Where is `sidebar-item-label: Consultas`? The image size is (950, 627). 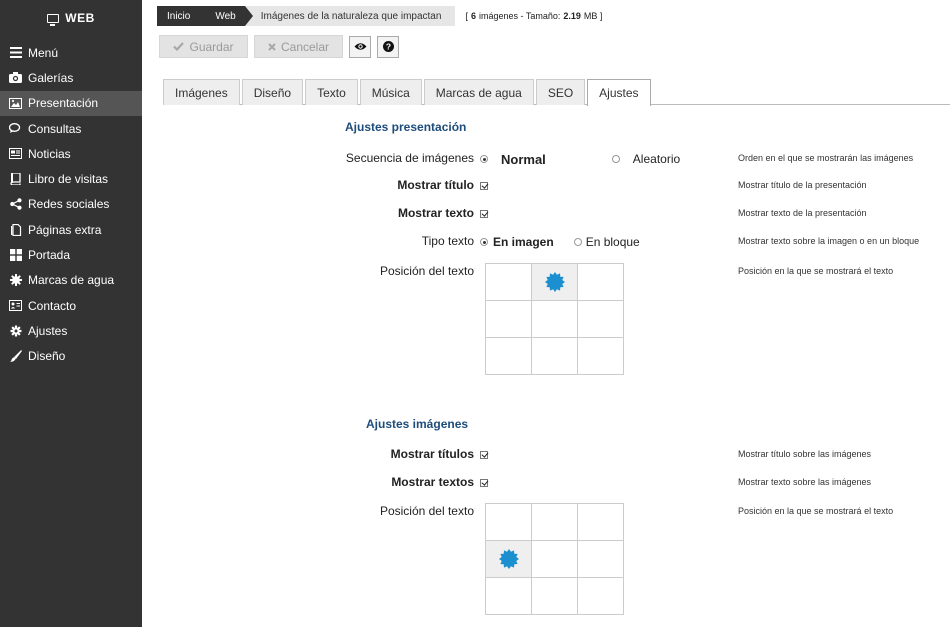 sidebar-item-label: Consultas is located at coordinates (55, 128).